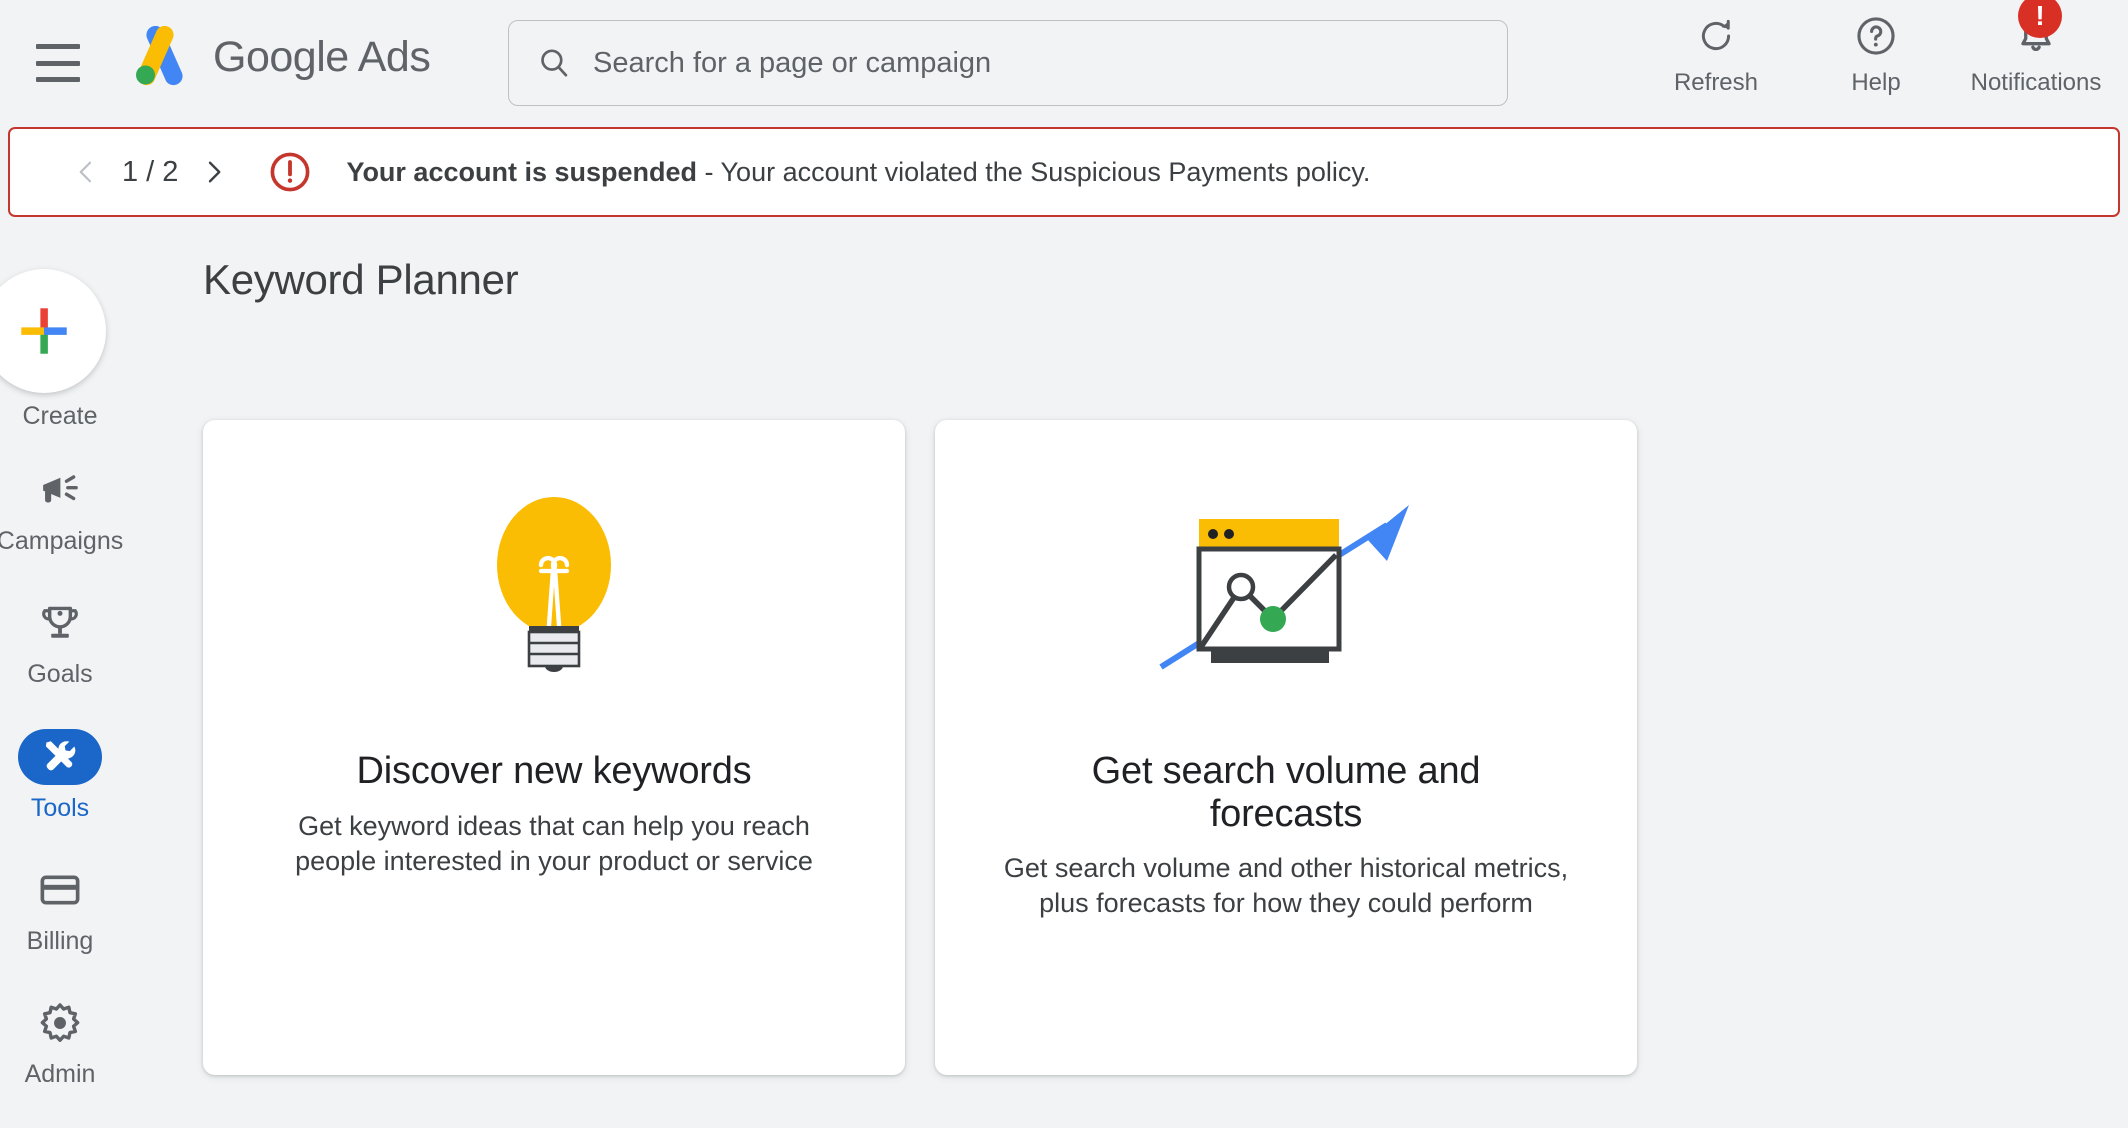 The width and height of the screenshot is (2128, 1128). I want to click on sidebar-item-tools: Tools, so click(60, 776).